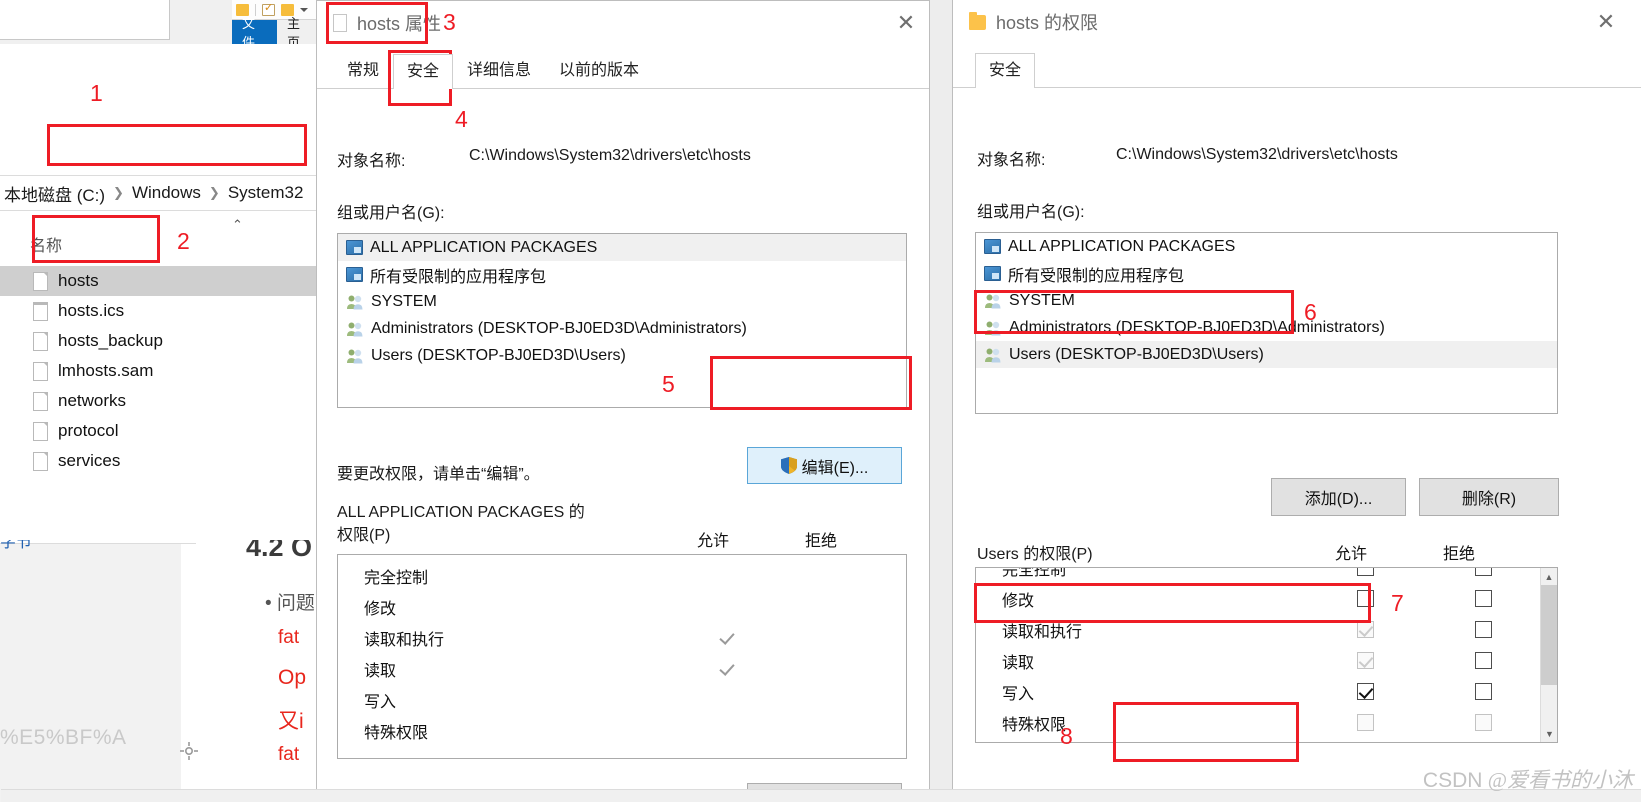  What do you see at coordinates (499, 70) in the screenshot?
I see `tab-details: 详细信息` at bounding box center [499, 70].